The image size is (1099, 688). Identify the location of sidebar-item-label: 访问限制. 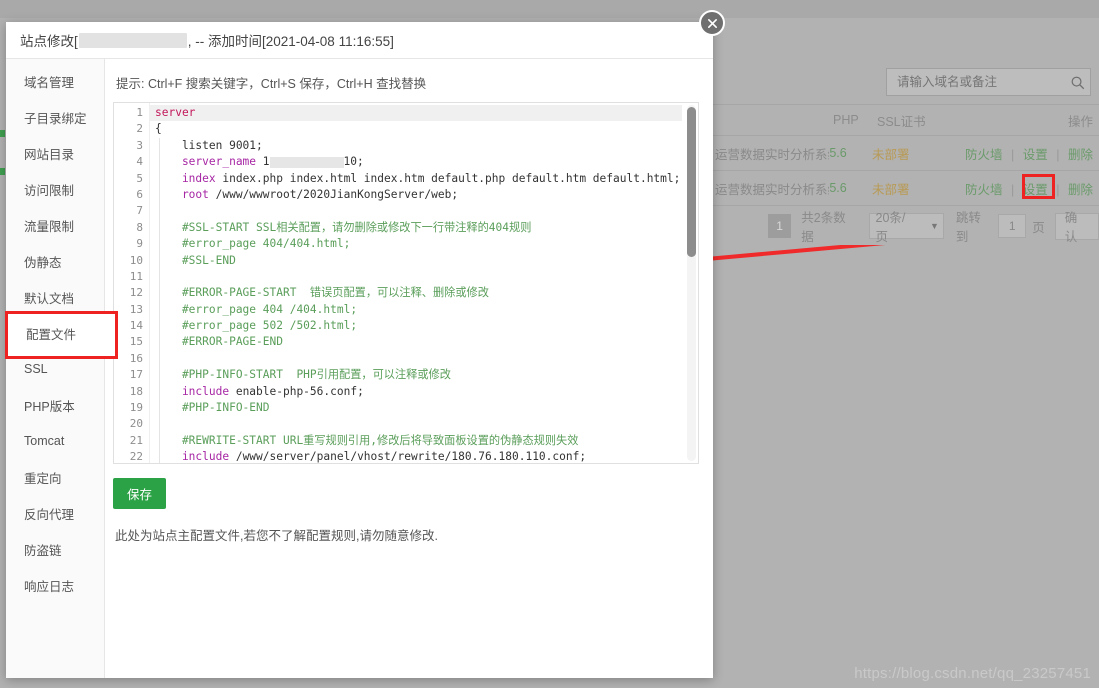
(49, 190).